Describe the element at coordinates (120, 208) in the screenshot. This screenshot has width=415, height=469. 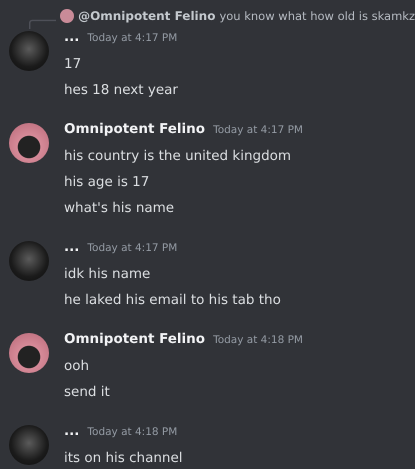
I see `message-text: what's his name` at that location.